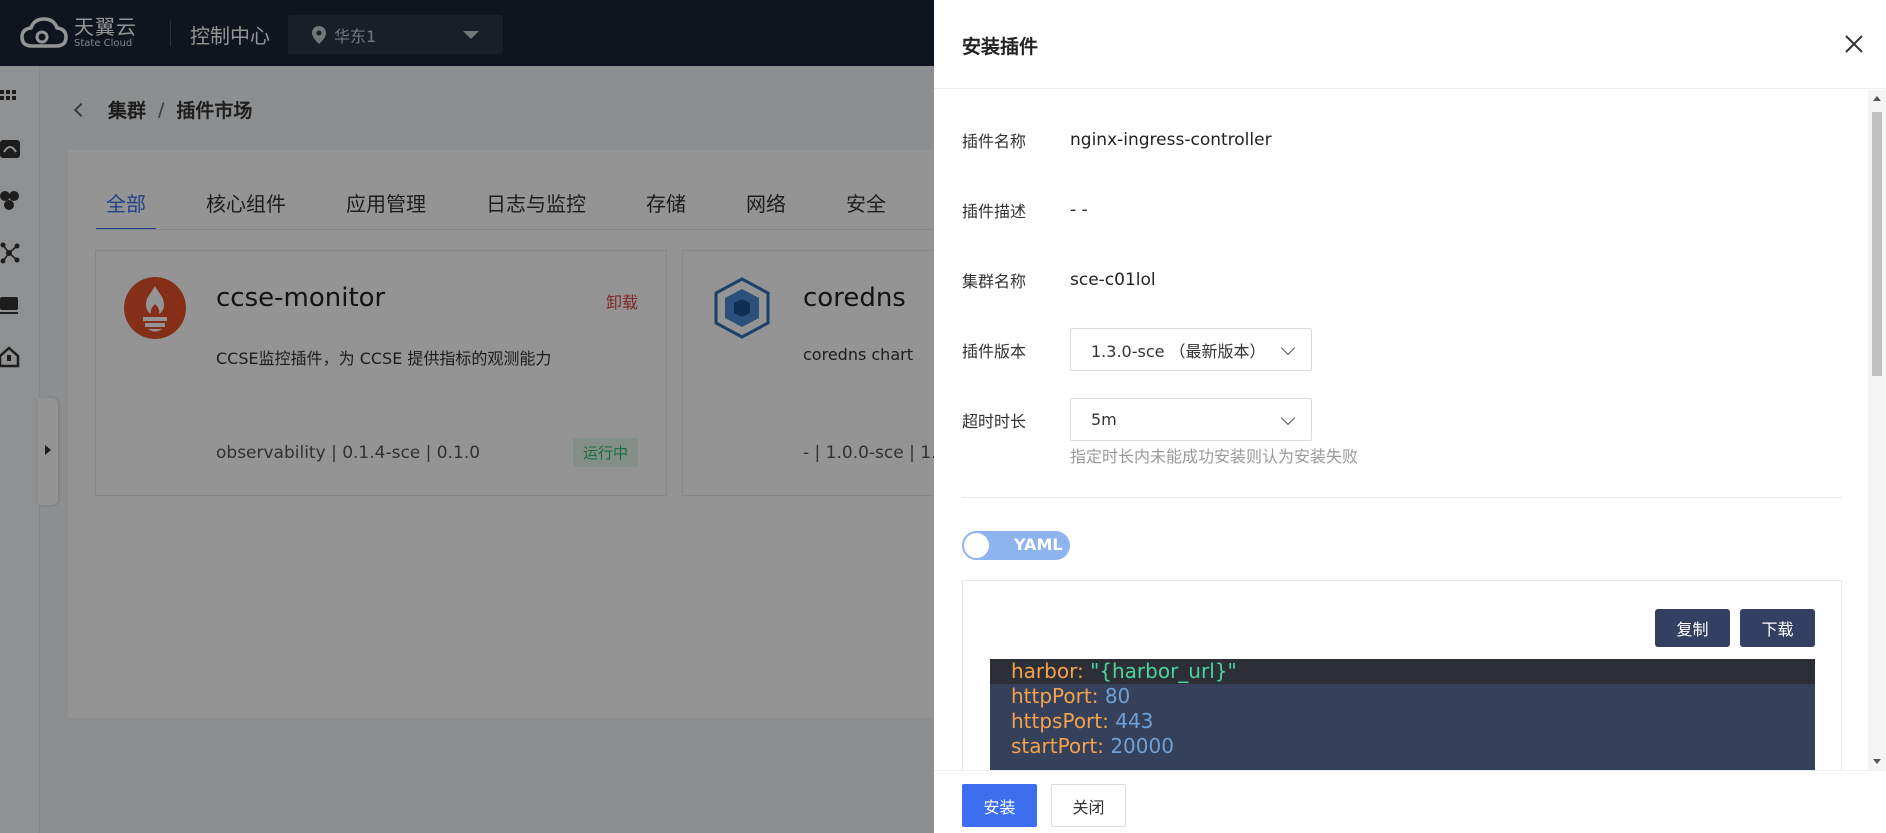  I want to click on plugin-name-value: nginx-ingress-controller, so click(1171, 140).